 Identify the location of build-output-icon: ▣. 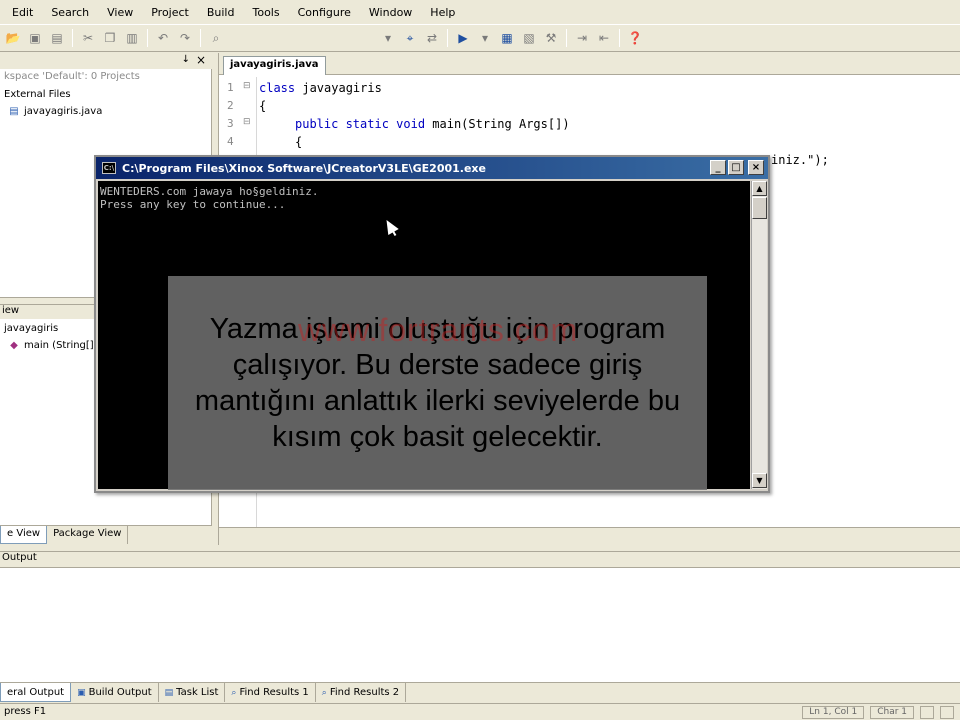
(81, 692).